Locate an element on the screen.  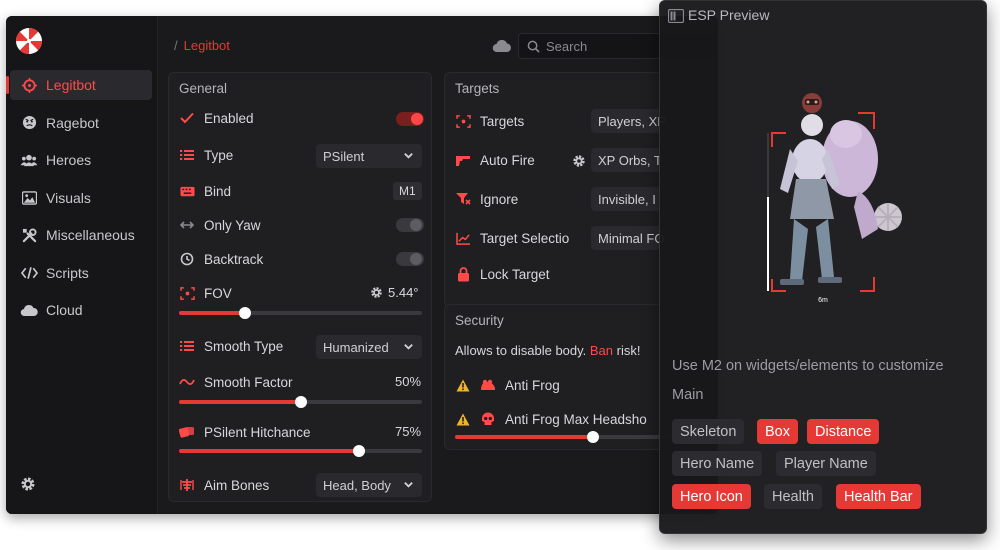
targets-row: Targets is located at coordinates (489, 121).